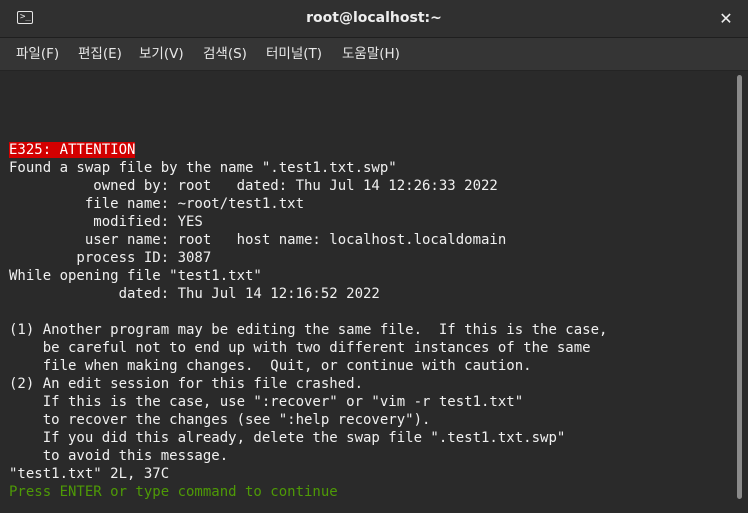 The height and width of the screenshot is (513, 748). I want to click on terminal-line: "test1.txt" 2L, 37C, so click(89, 474).